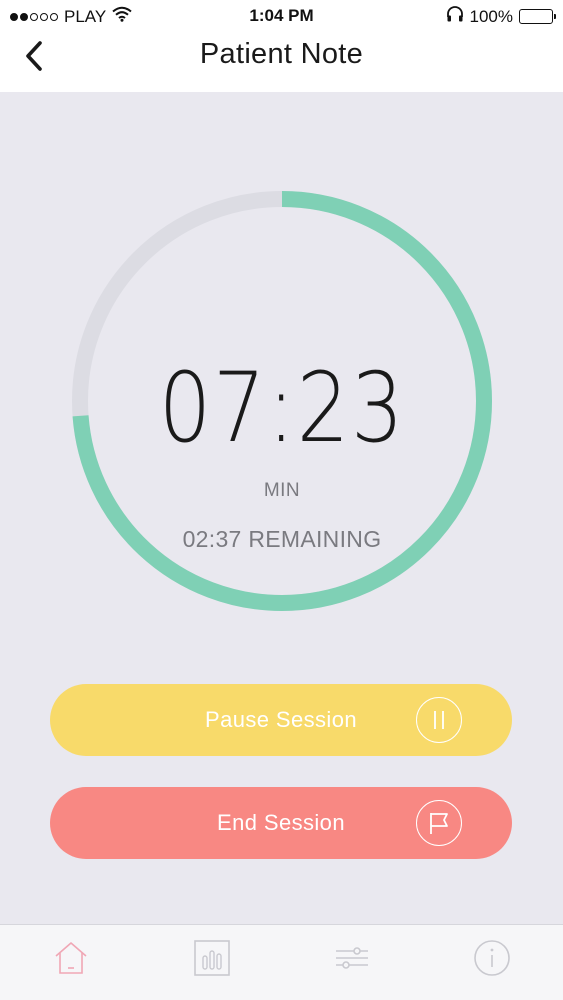 The width and height of the screenshot is (563, 1000). I want to click on end-session-button: End Session, so click(281, 823).